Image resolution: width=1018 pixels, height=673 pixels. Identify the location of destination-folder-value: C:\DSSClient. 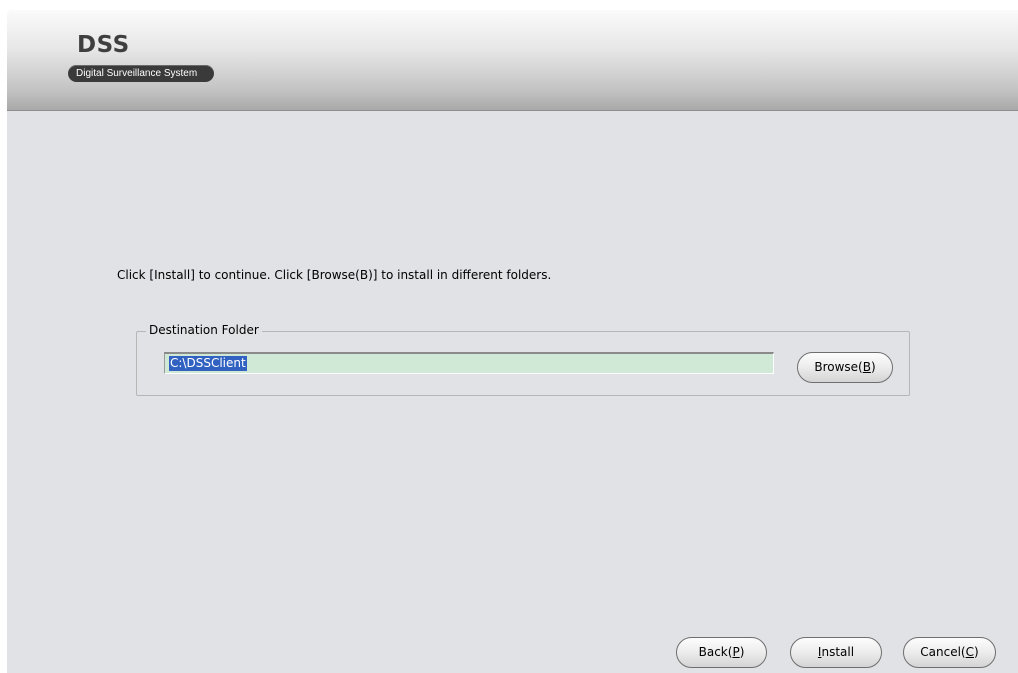
(208, 363).